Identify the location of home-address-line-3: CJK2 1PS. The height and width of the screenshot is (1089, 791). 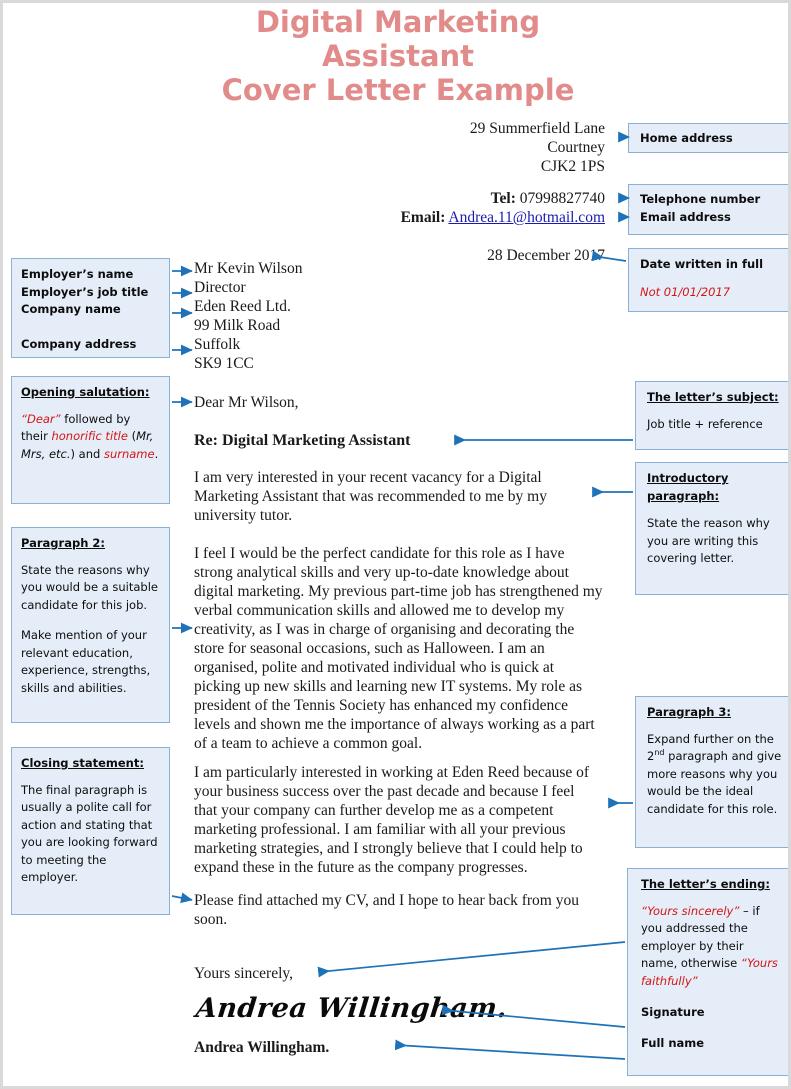
(572, 166).